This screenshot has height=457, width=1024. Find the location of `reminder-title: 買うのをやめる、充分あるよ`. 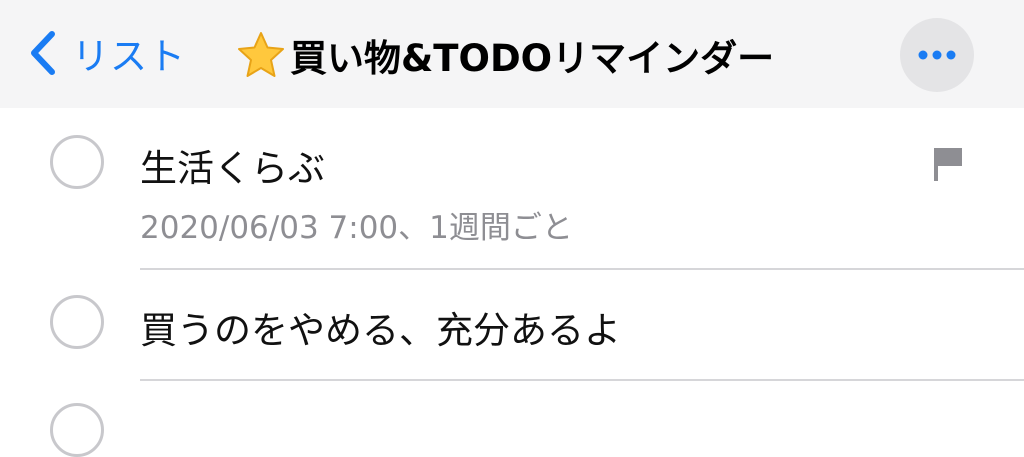

reminder-title: 買うのをやめる、充分あるよ is located at coordinates (380, 330).